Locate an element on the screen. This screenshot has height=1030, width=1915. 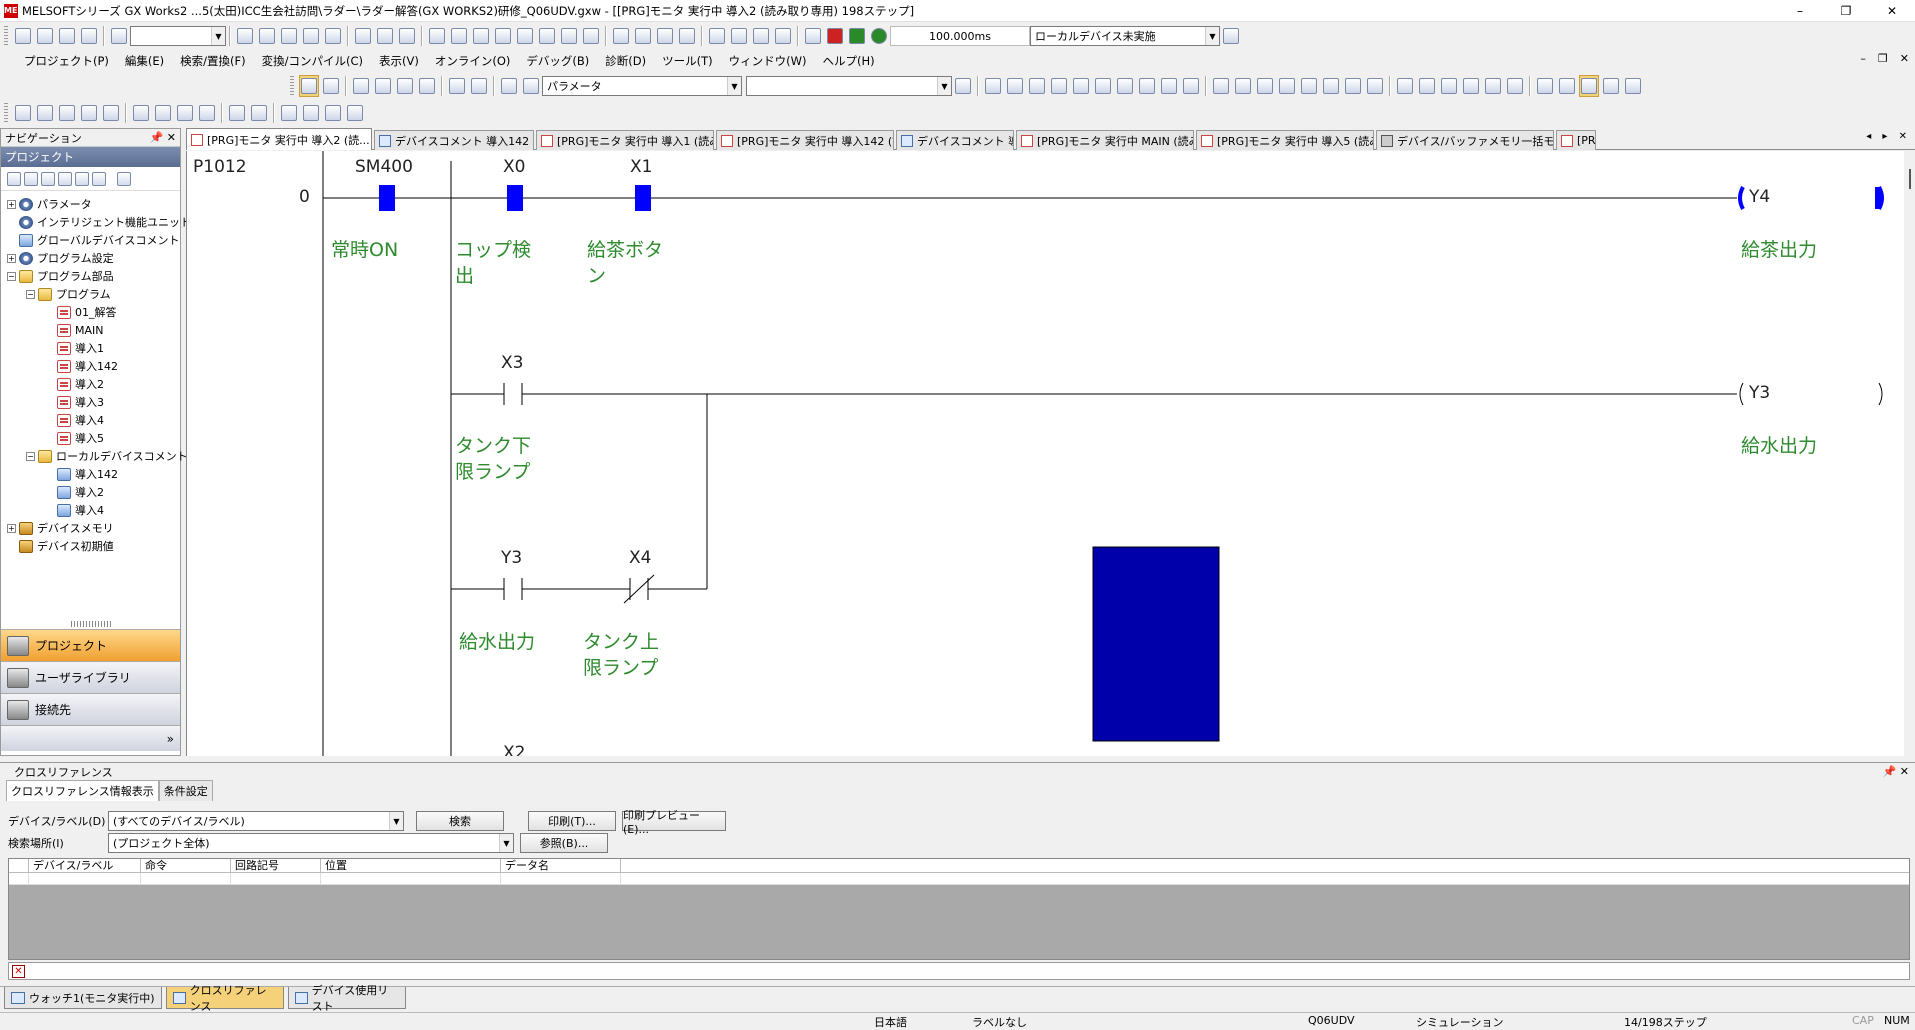
convert-all-button is located at coordinates (259, 113).